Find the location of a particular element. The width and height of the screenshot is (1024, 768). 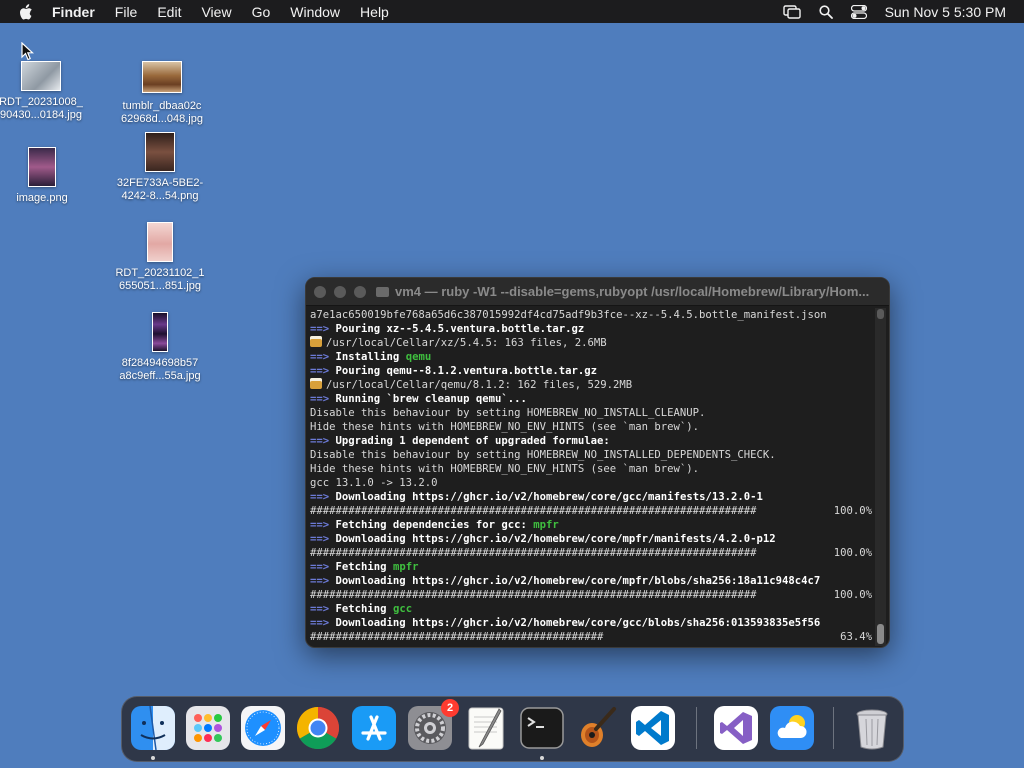

zoom-window-button is located at coordinates (360, 291).